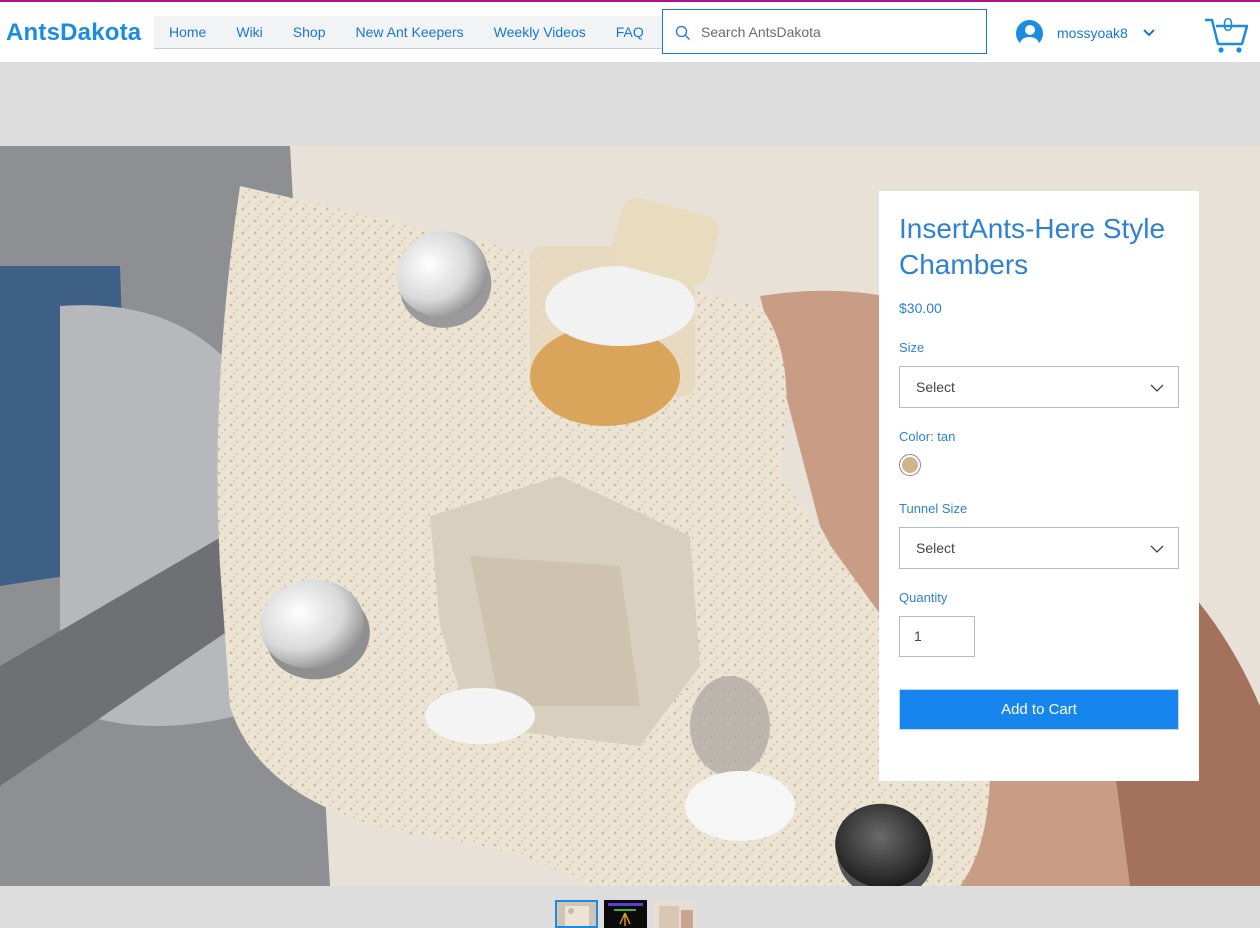 The image size is (1260, 928). What do you see at coordinates (923, 597) in the screenshot?
I see `quantity-label: Quantity` at bounding box center [923, 597].